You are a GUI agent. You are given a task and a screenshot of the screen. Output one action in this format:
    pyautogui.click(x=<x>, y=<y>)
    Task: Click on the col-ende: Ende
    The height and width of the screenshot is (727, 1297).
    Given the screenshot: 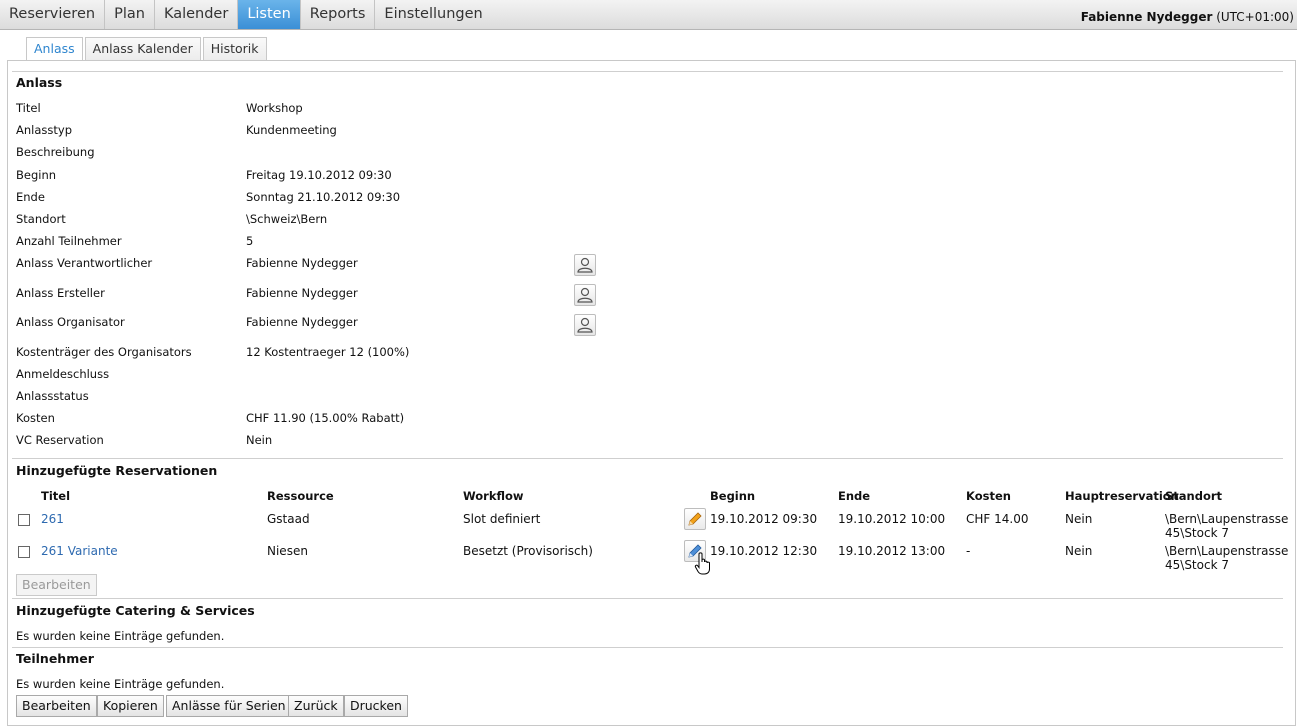 What is the action you would take?
    pyautogui.click(x=854, y=496)
    